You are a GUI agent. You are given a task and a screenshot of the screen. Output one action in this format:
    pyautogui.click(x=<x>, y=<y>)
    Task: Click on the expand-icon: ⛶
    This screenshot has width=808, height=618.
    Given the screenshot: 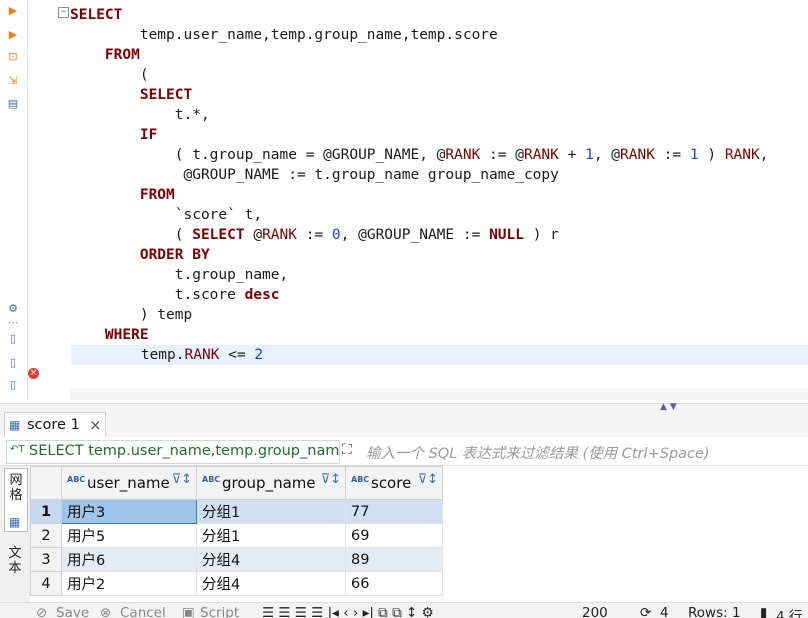 What is the action you would take?
    pyautogui.click(x=347, y=450)
    